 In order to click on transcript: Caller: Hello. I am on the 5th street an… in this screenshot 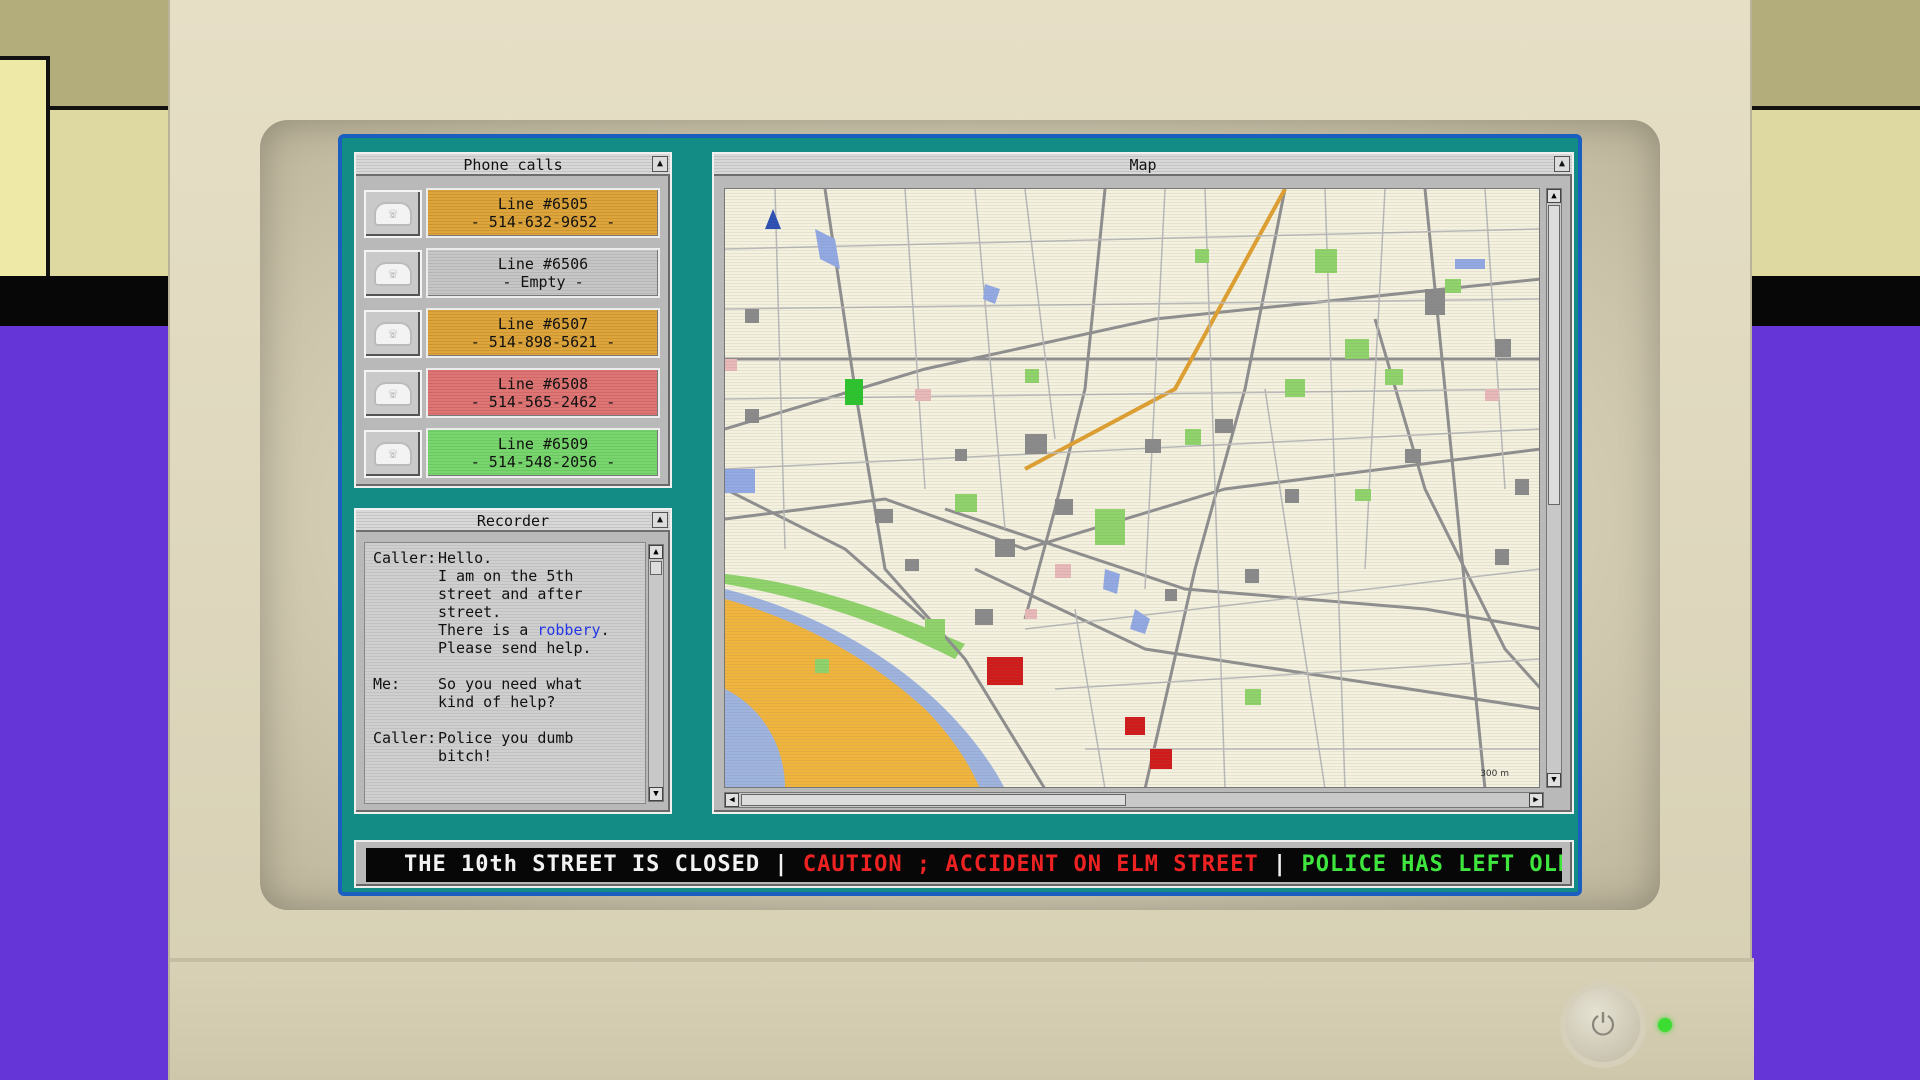, I will do `click(505, 673)`.